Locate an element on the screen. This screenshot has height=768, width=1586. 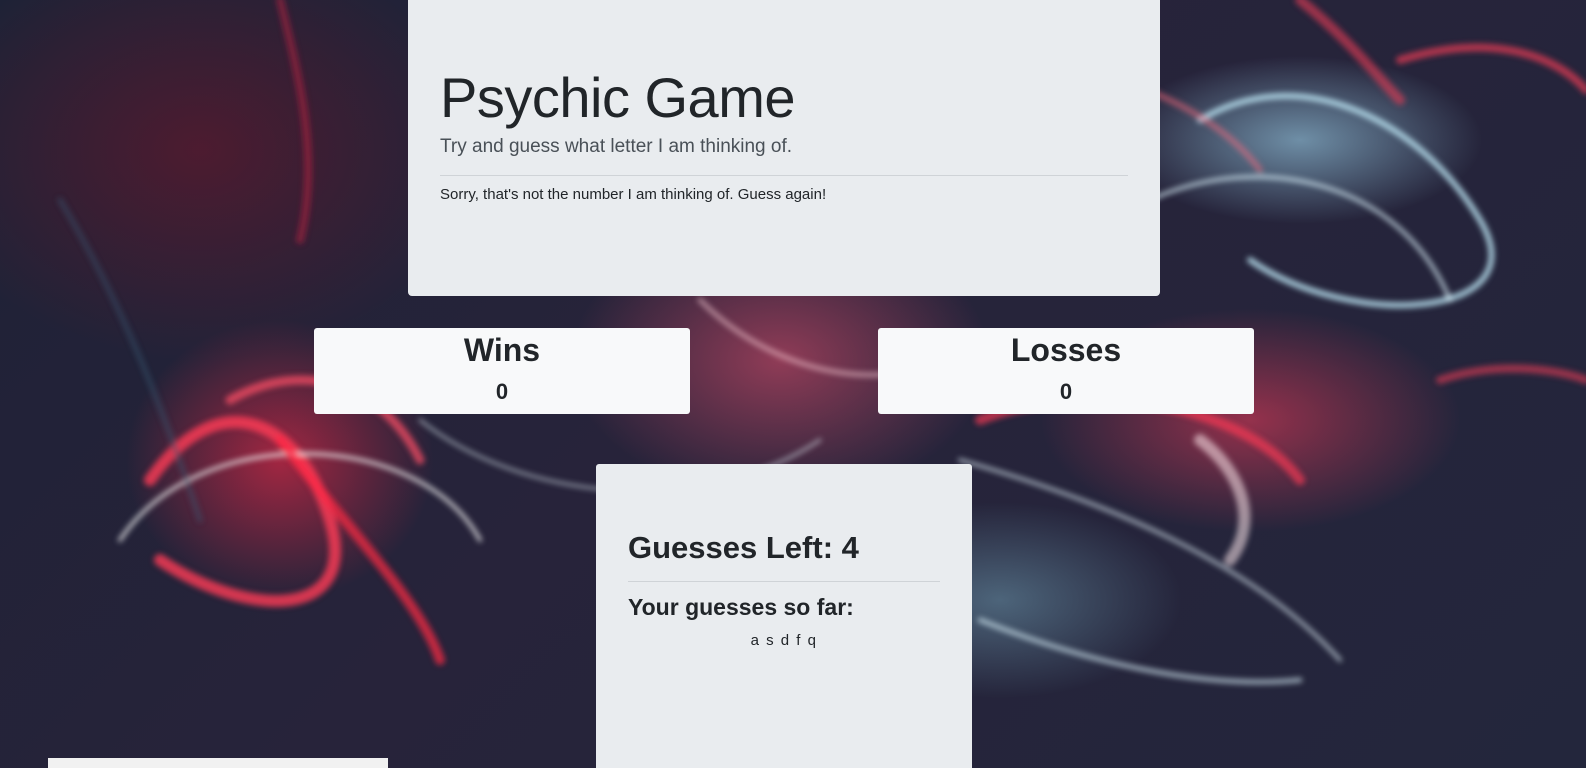
losses-label: Losses is located at coordinates (1066, 350).